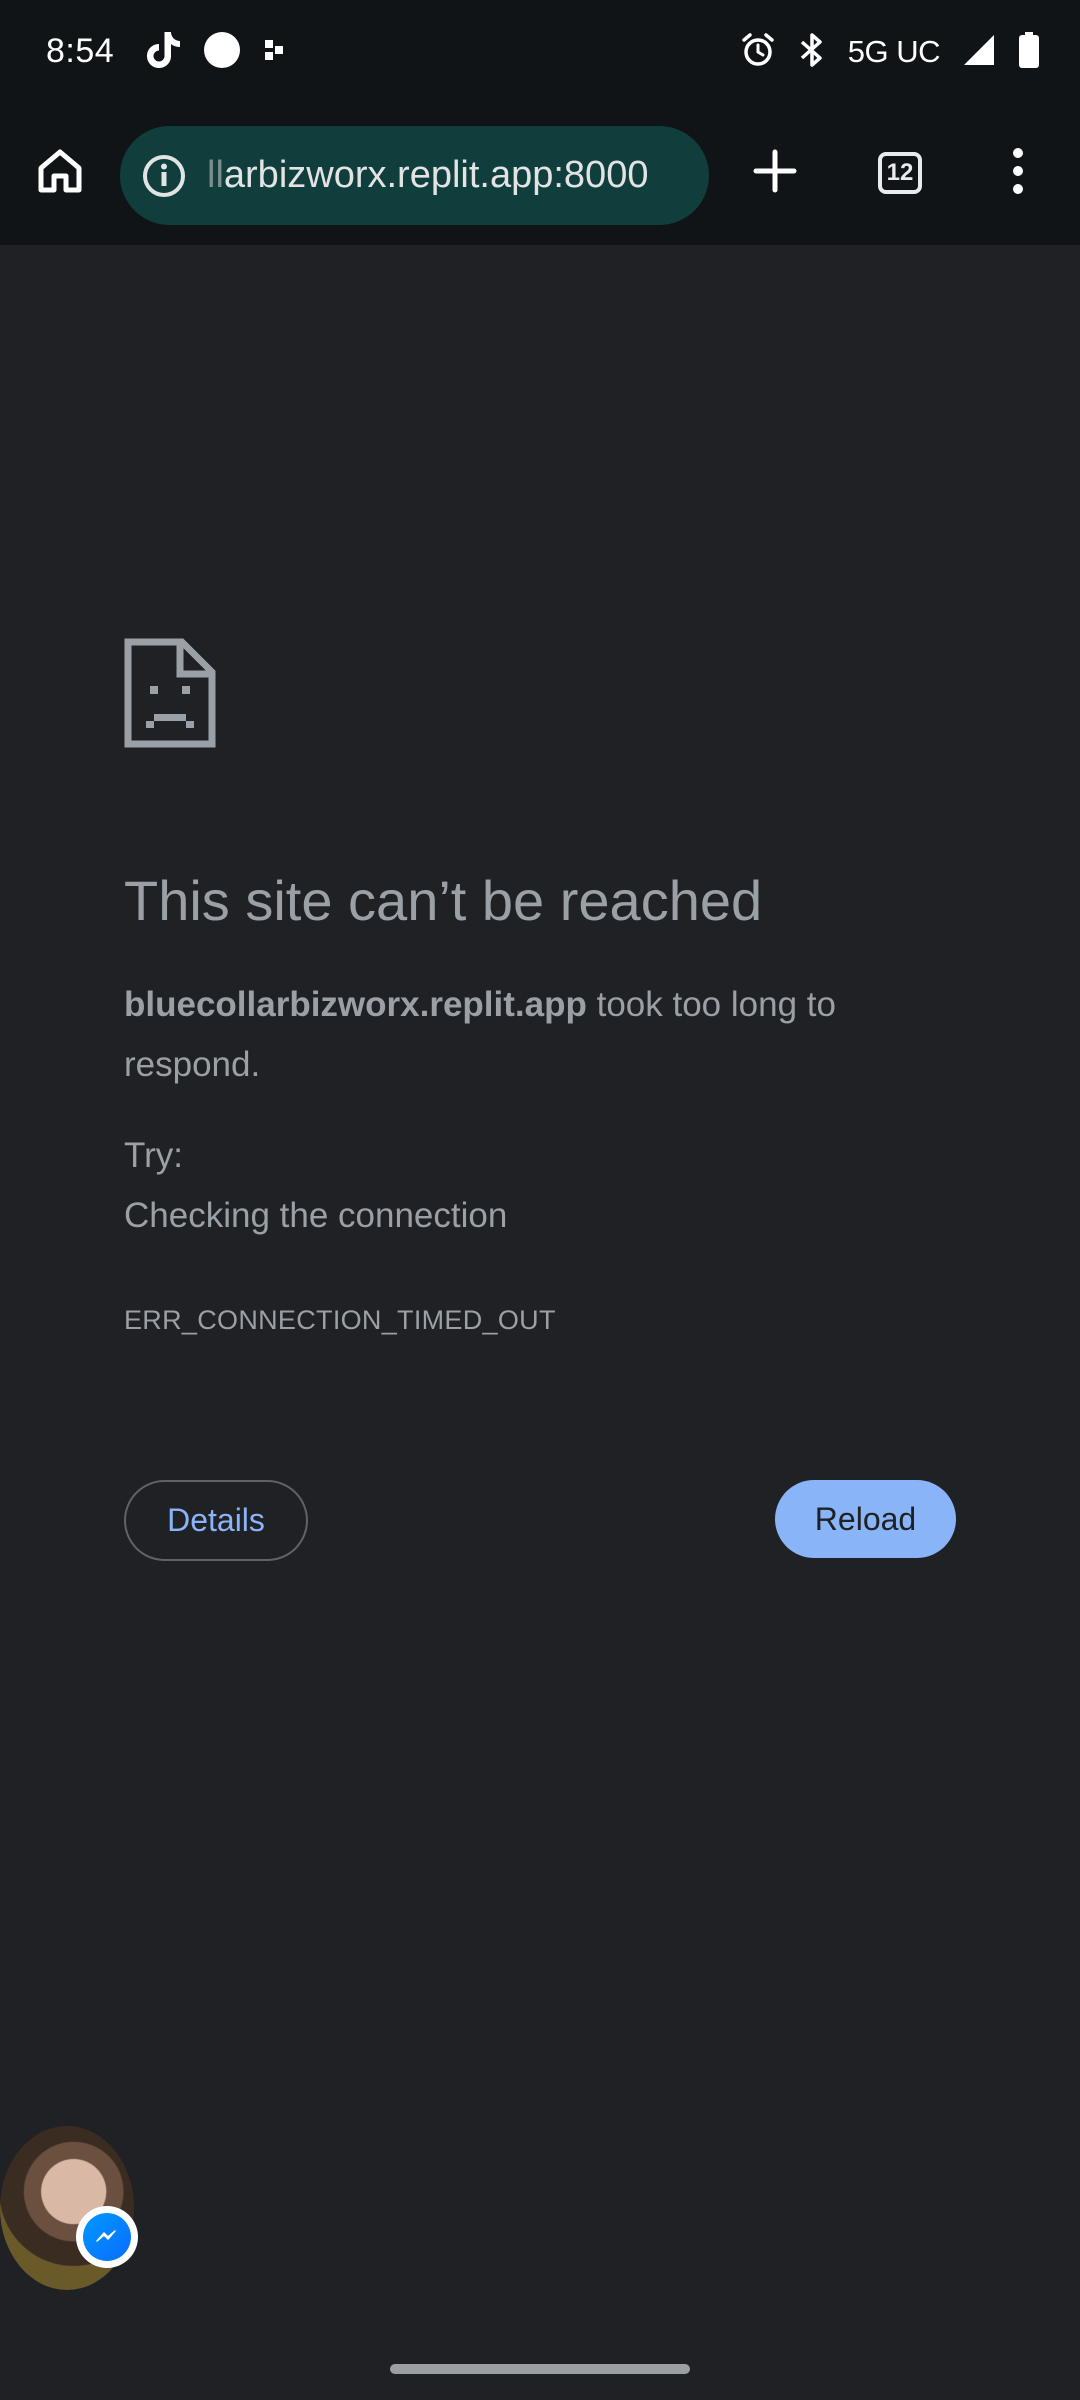 This screenshot has width=1080, height=2400. I want to click on status-notification-icons, so click(216, 52).